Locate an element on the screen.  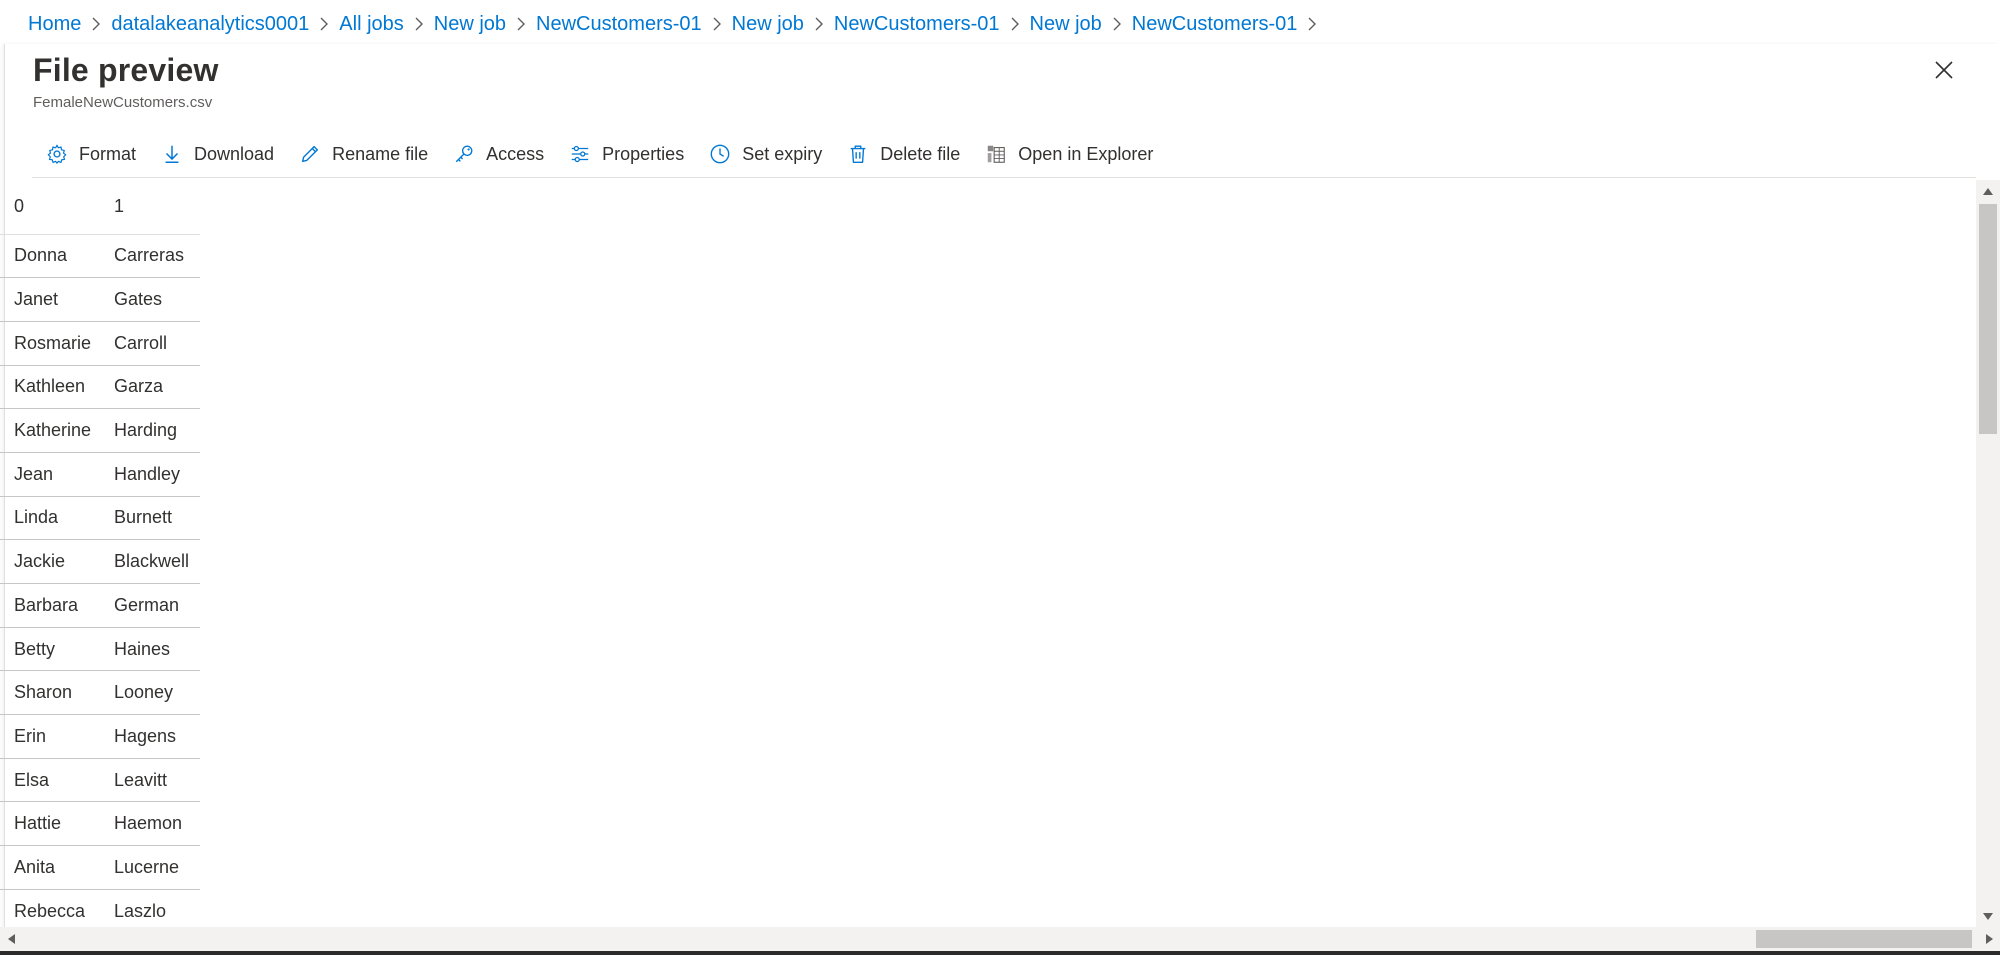
table-row: Elsa Leavitt is located at coordinates (100, 780).